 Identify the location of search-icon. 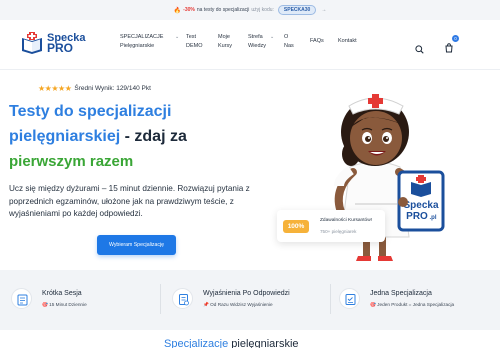
(419, 47).